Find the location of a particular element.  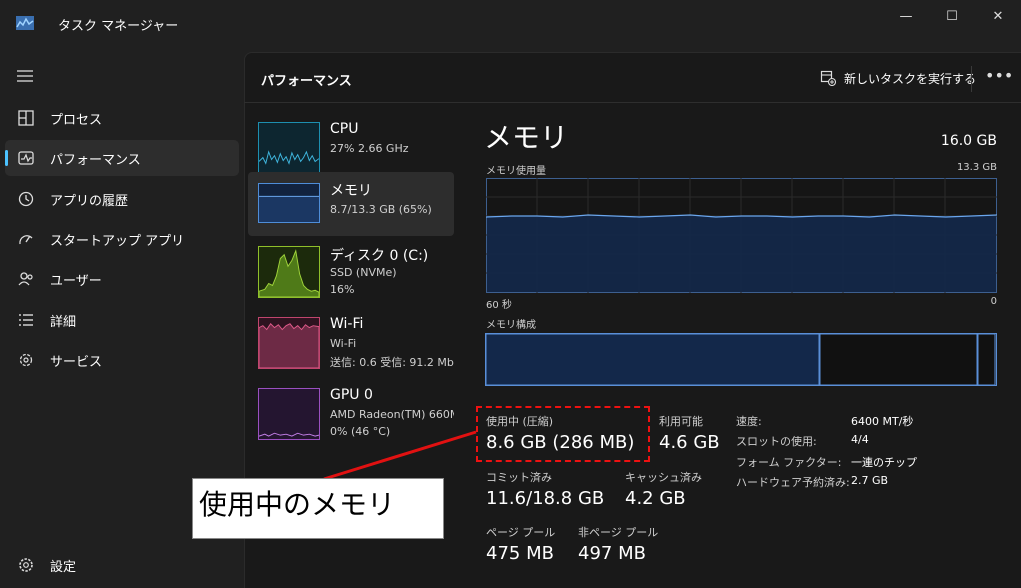

disk-mini-graph is located at coordinates (289, 272).